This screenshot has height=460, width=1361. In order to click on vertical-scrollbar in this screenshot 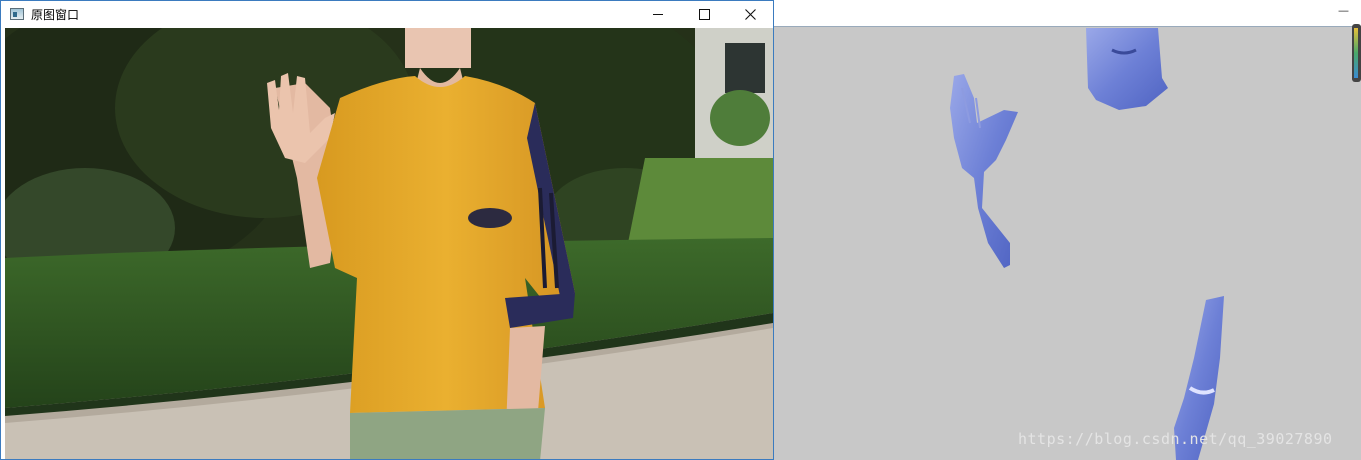, I will do `click(1356, 53)`.